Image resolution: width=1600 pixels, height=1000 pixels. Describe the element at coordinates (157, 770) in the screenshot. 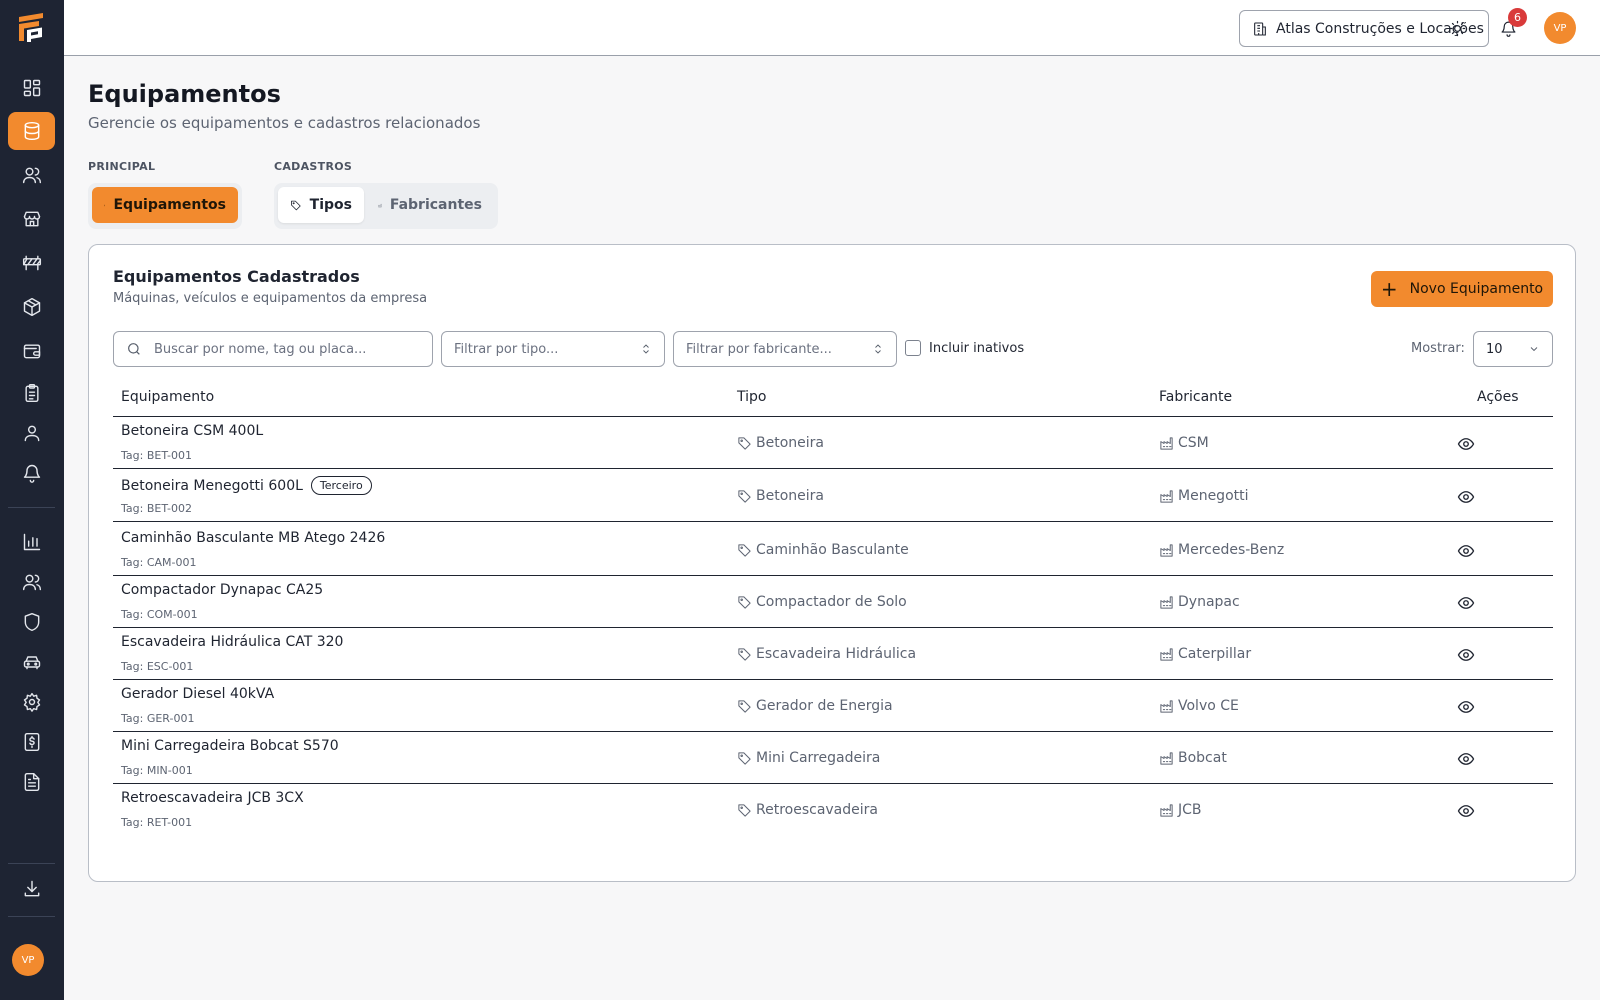

I see `equipment-tag: Tag: MIN-001` at that location.